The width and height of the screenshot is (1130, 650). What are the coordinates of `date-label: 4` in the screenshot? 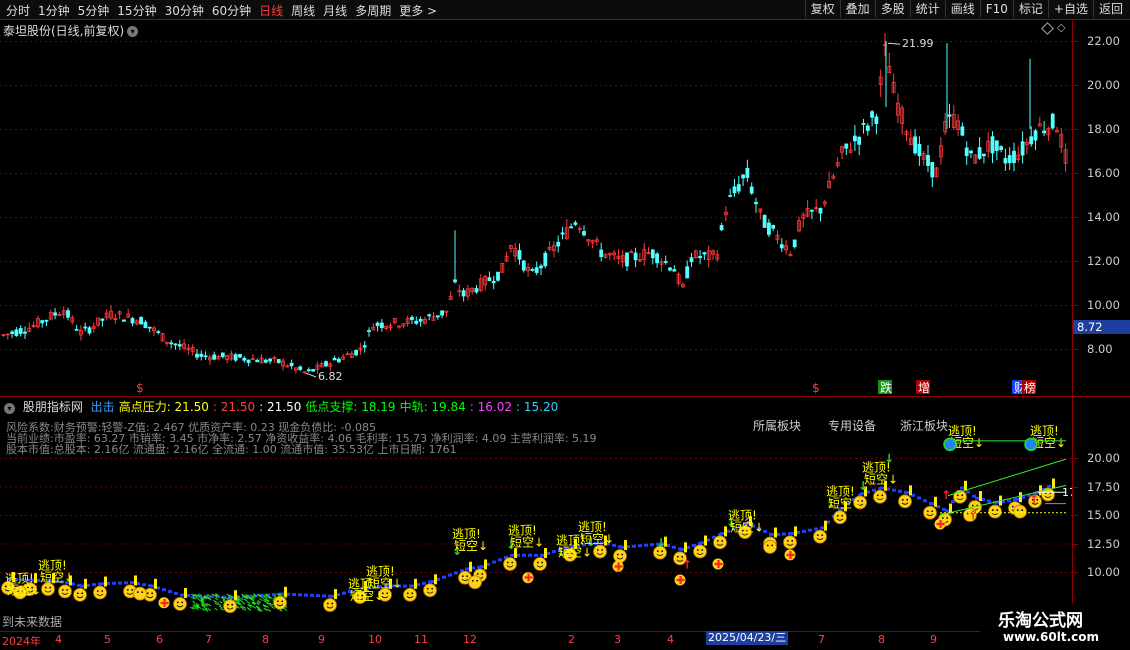 It's located at (670, 639).